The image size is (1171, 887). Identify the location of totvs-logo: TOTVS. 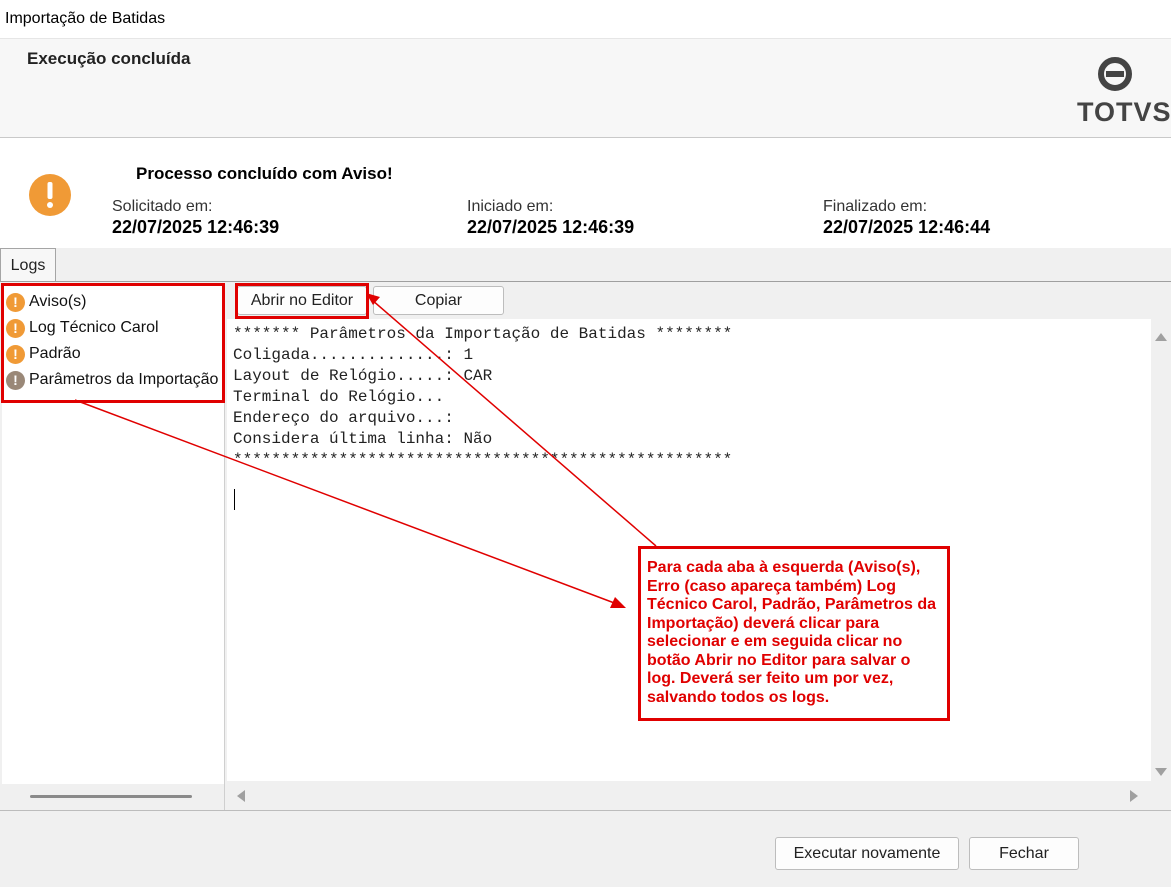
(1120, 94).